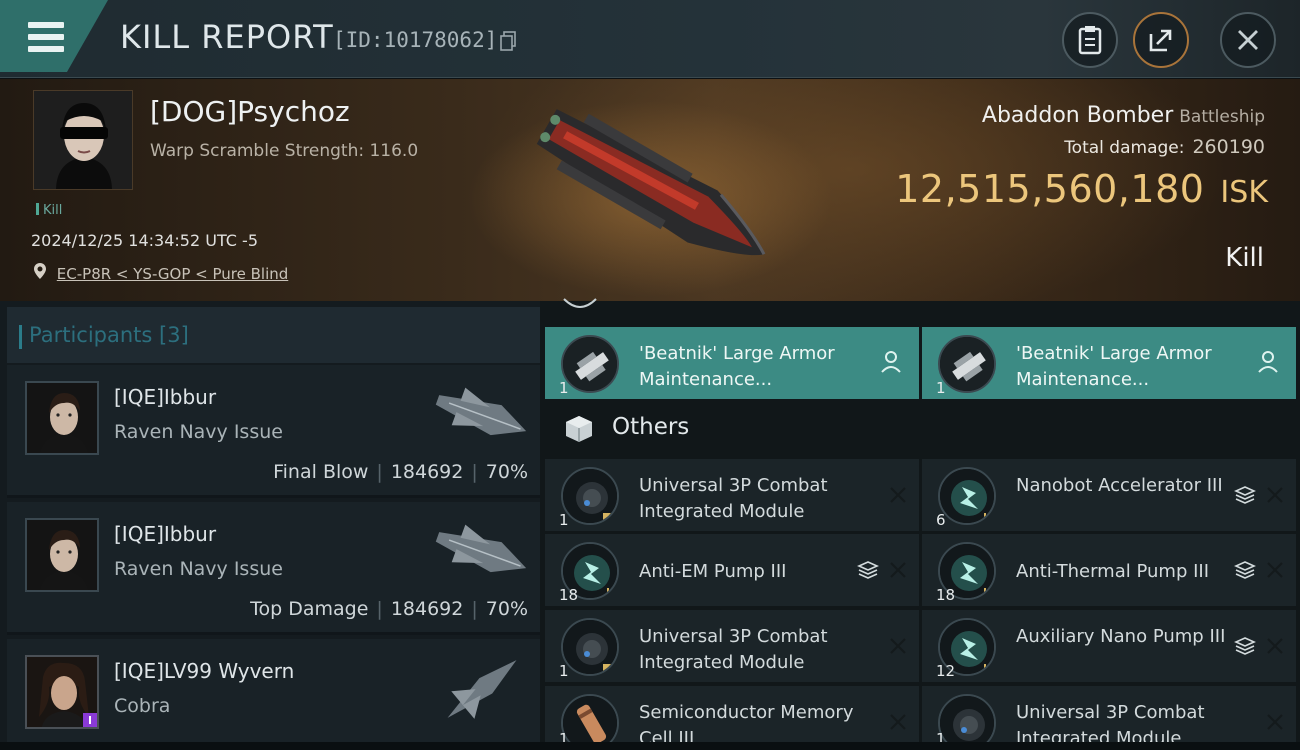 This screenshot has width=1300, height=750. I want to click on fitting-item: 1 Semiconductor Memory Cell III, so click(732, 718).